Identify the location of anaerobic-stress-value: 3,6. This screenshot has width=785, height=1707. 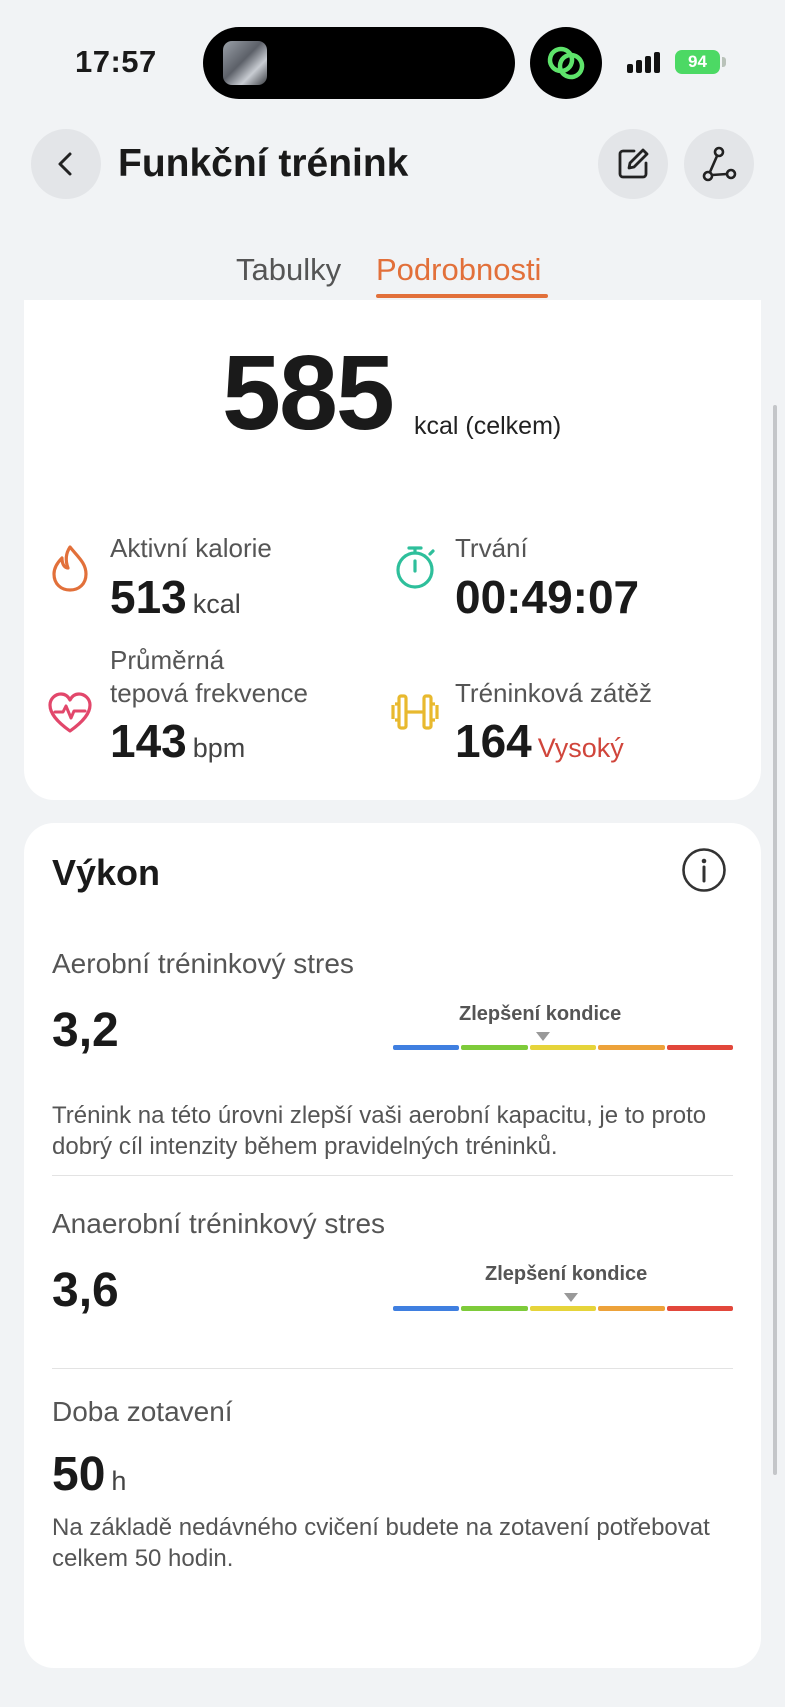
(85, 1290).